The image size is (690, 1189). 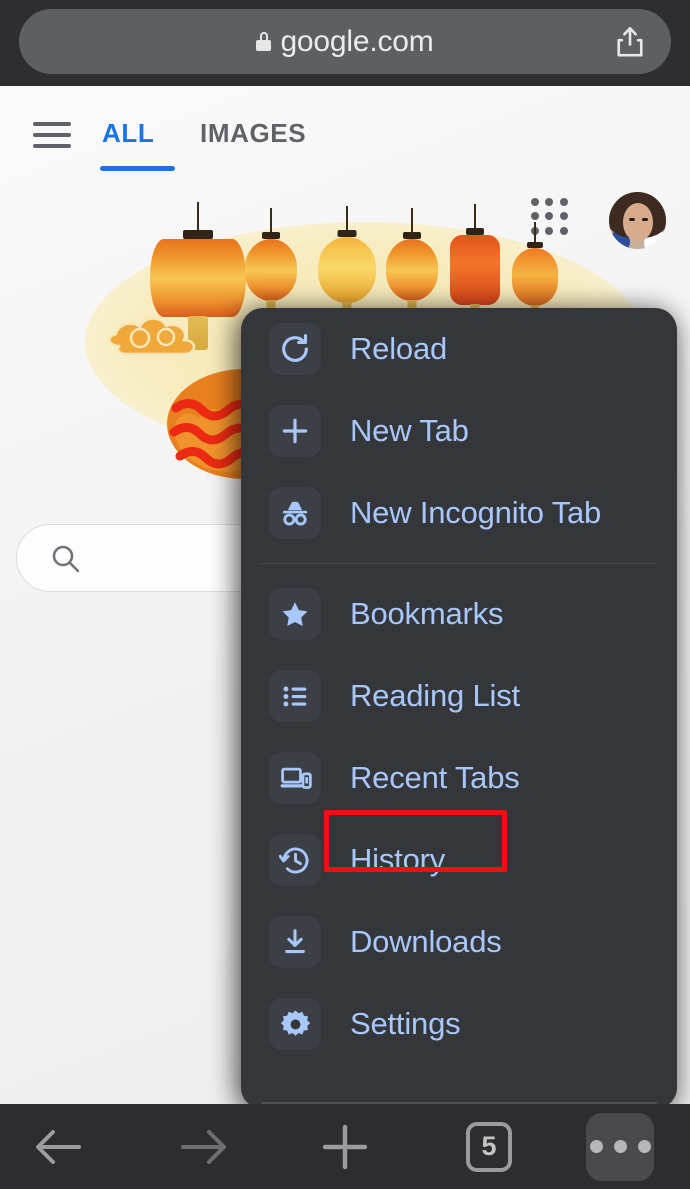 I want to click on reload-icon, so click(x=295, y=349).